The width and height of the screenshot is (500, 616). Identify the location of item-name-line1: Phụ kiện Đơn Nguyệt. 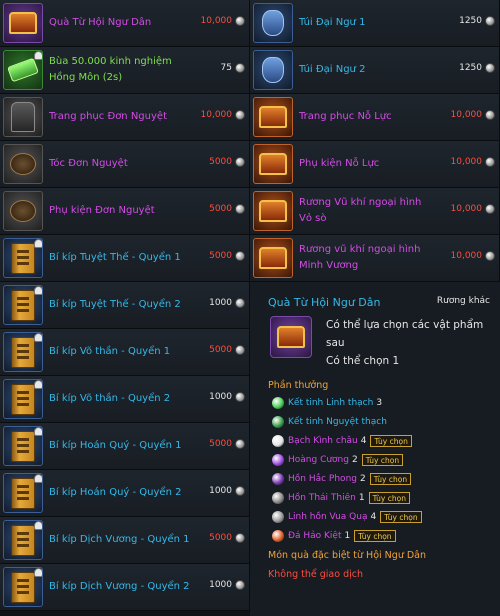
(102, 210).